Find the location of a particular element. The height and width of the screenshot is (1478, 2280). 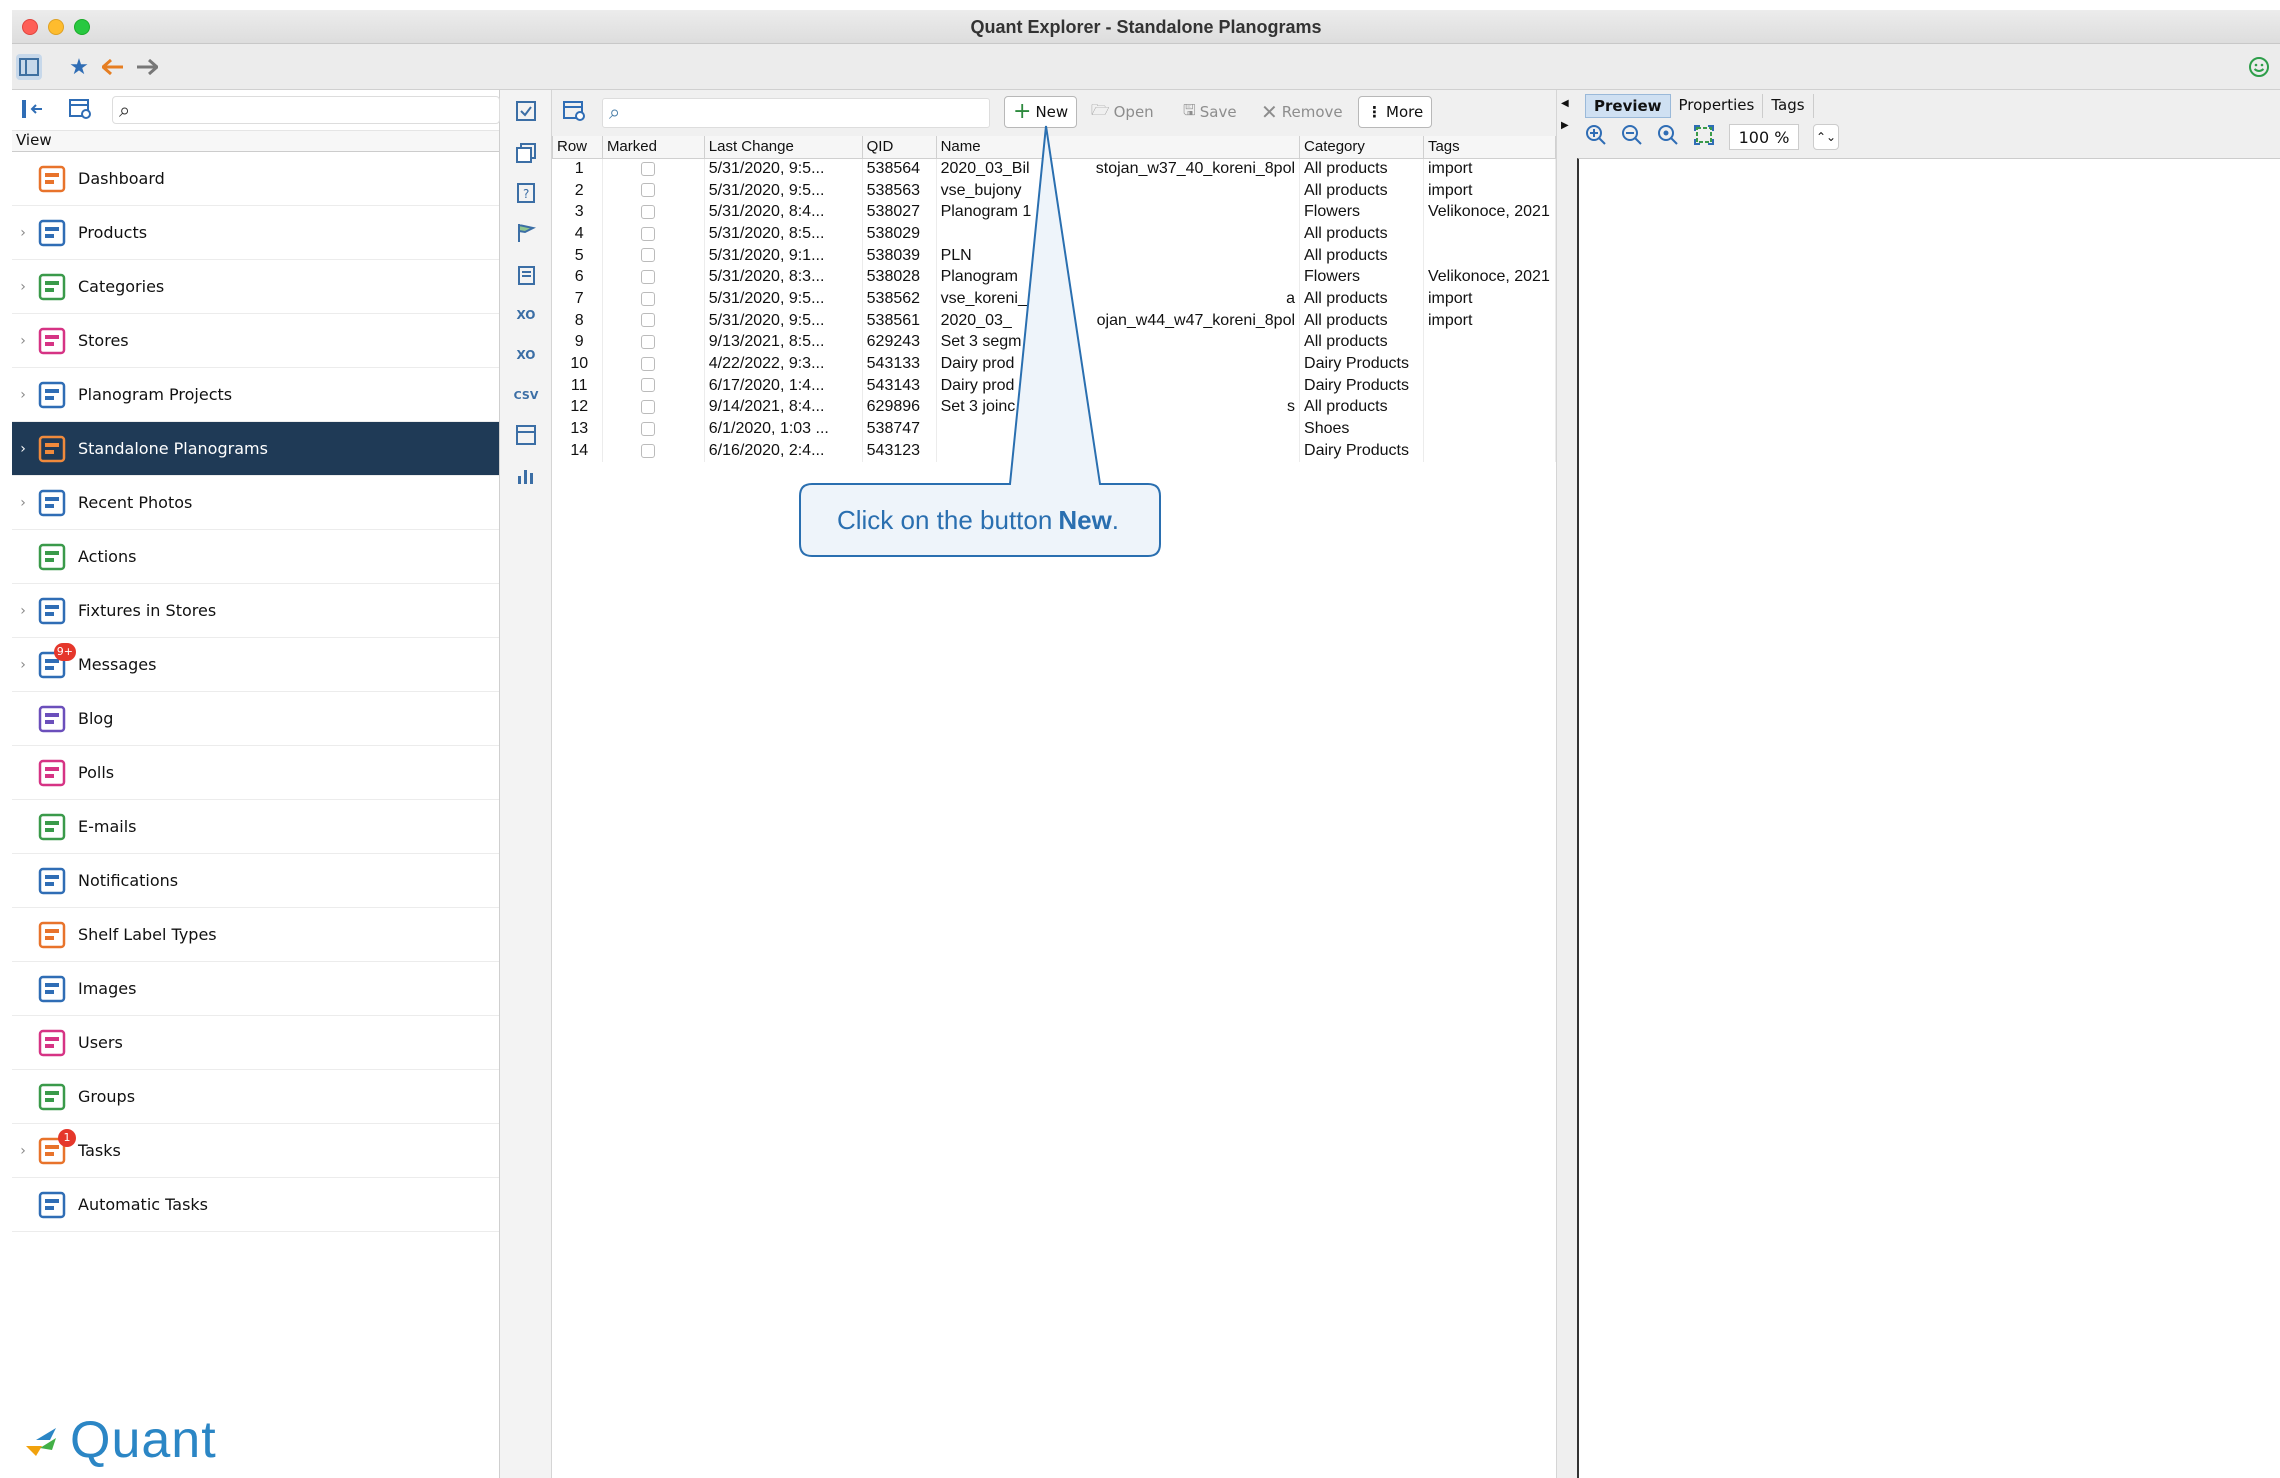

column-header-last-change: Last Change is located at coordinates (783, 147).